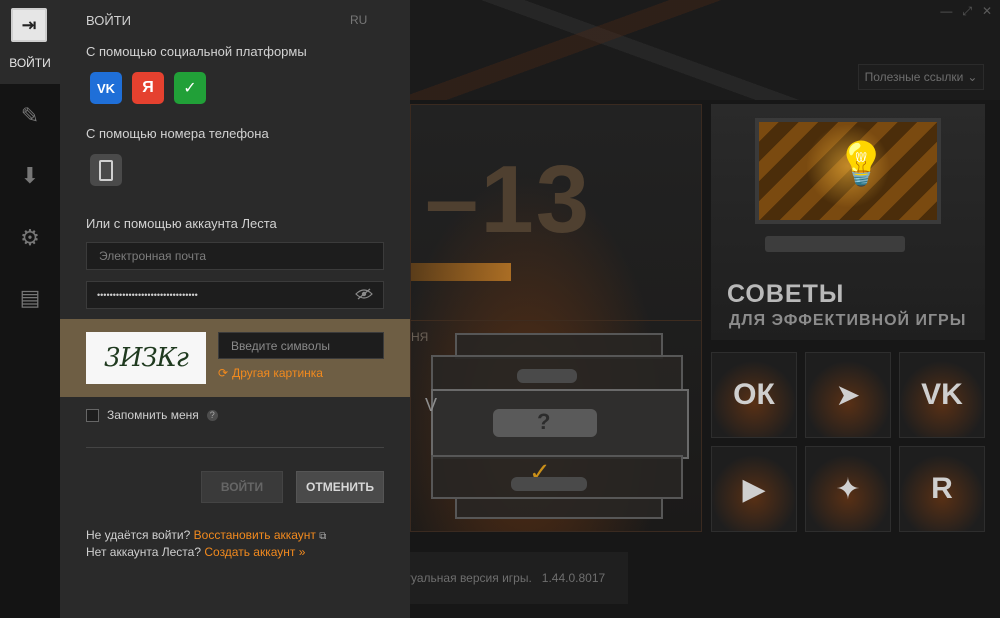 The height and width of the screenshot is (618, 1000). Describe the element at coordinates (358, 20) in the screenshot. I see `language-selector: RU` at that location.